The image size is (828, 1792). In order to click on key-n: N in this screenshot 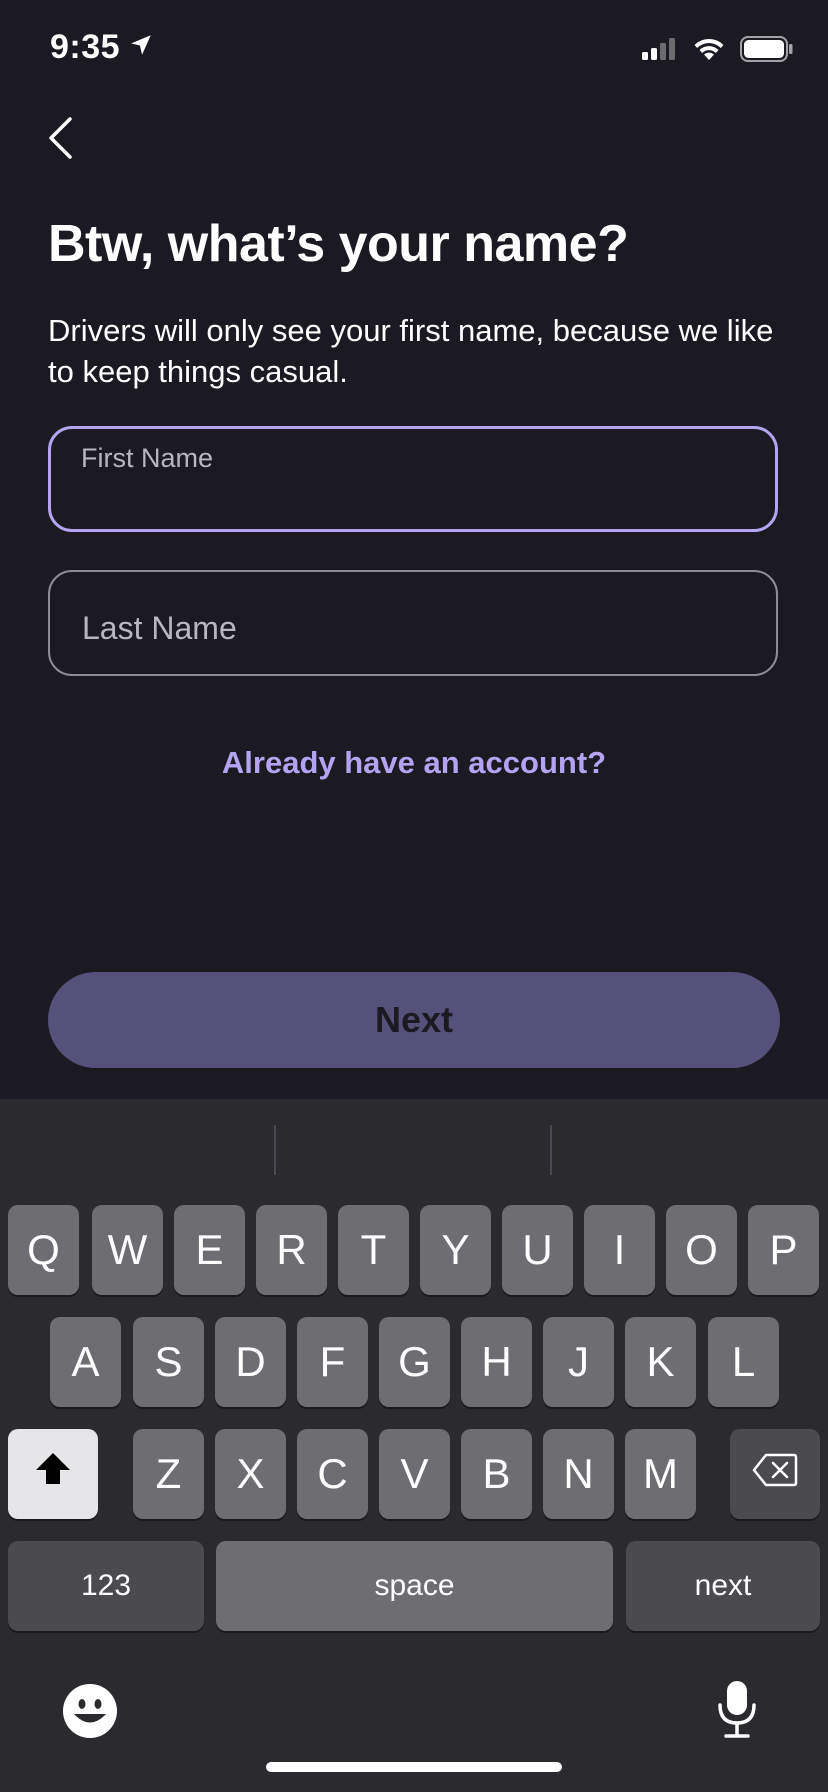, I will do `click(578, 1474)`.